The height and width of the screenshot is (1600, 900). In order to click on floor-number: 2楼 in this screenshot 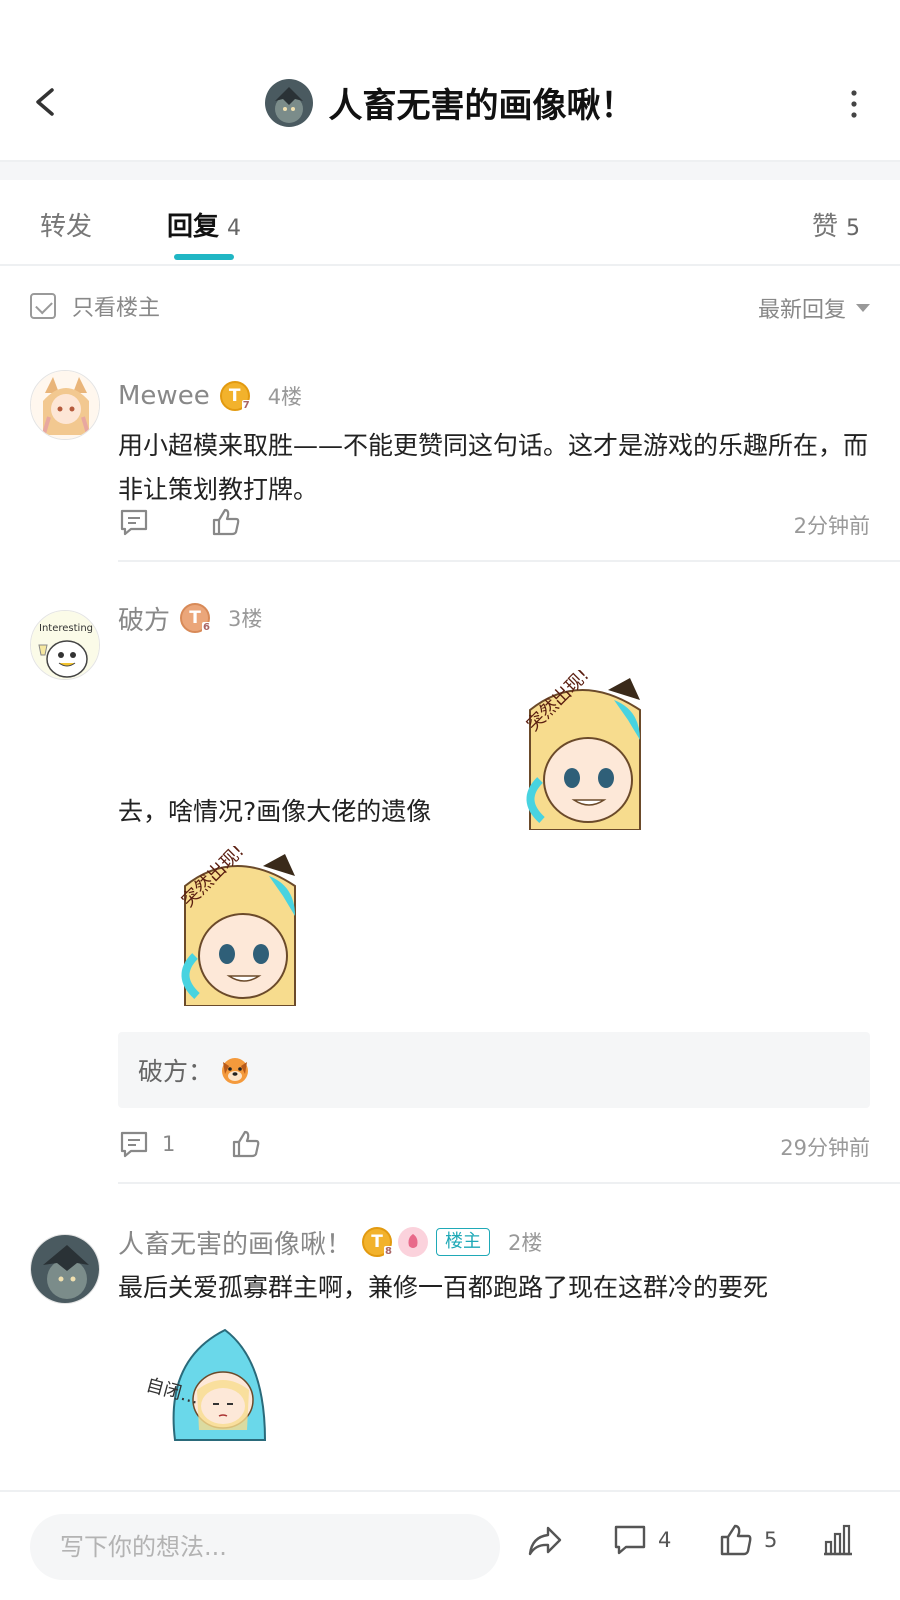, I will do `click(525, 1243)`.